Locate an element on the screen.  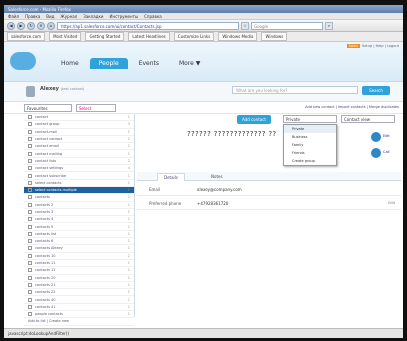
list-item: contacts 22 1 is located at coordinates (79, 293).